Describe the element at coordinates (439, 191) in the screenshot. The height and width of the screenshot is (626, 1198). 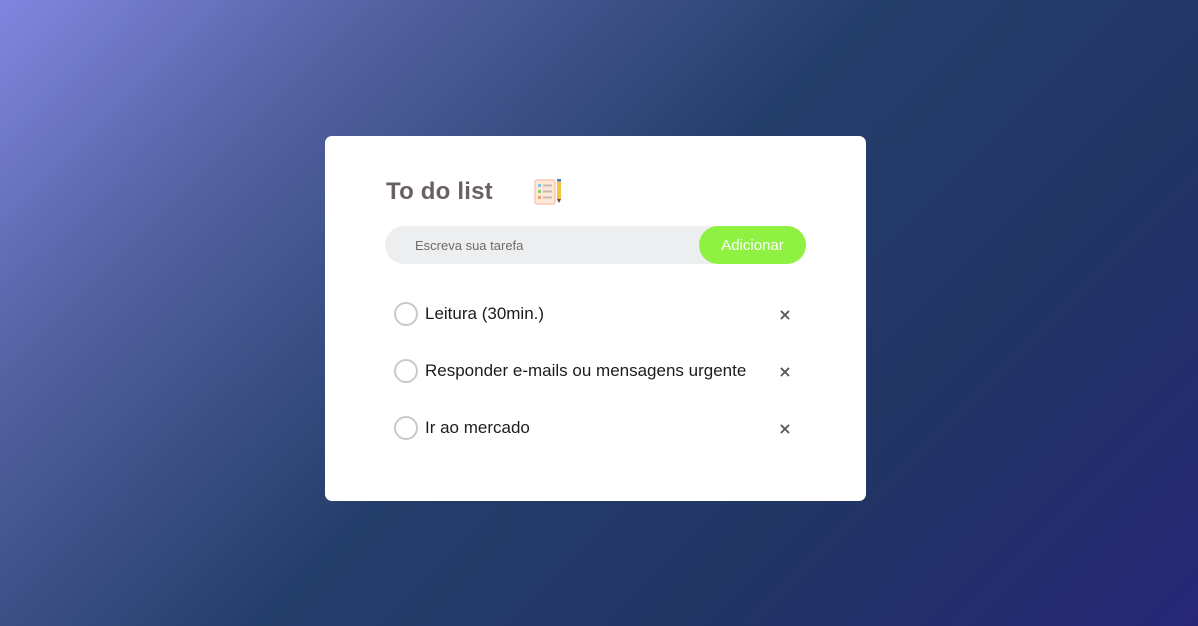
I see `page-title: To do list` at that location.